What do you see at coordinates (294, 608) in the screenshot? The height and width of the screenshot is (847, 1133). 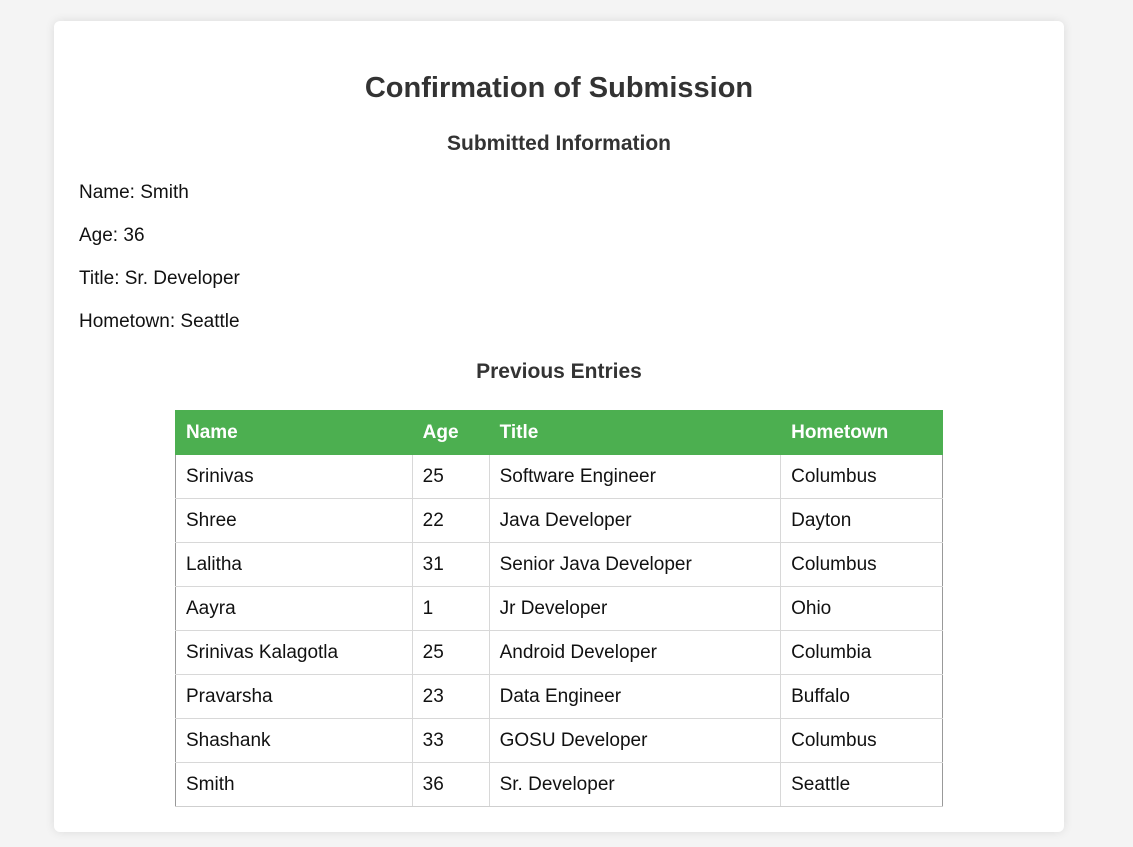 I see `cell-name: Aayra` at bounding box center [294, 608].